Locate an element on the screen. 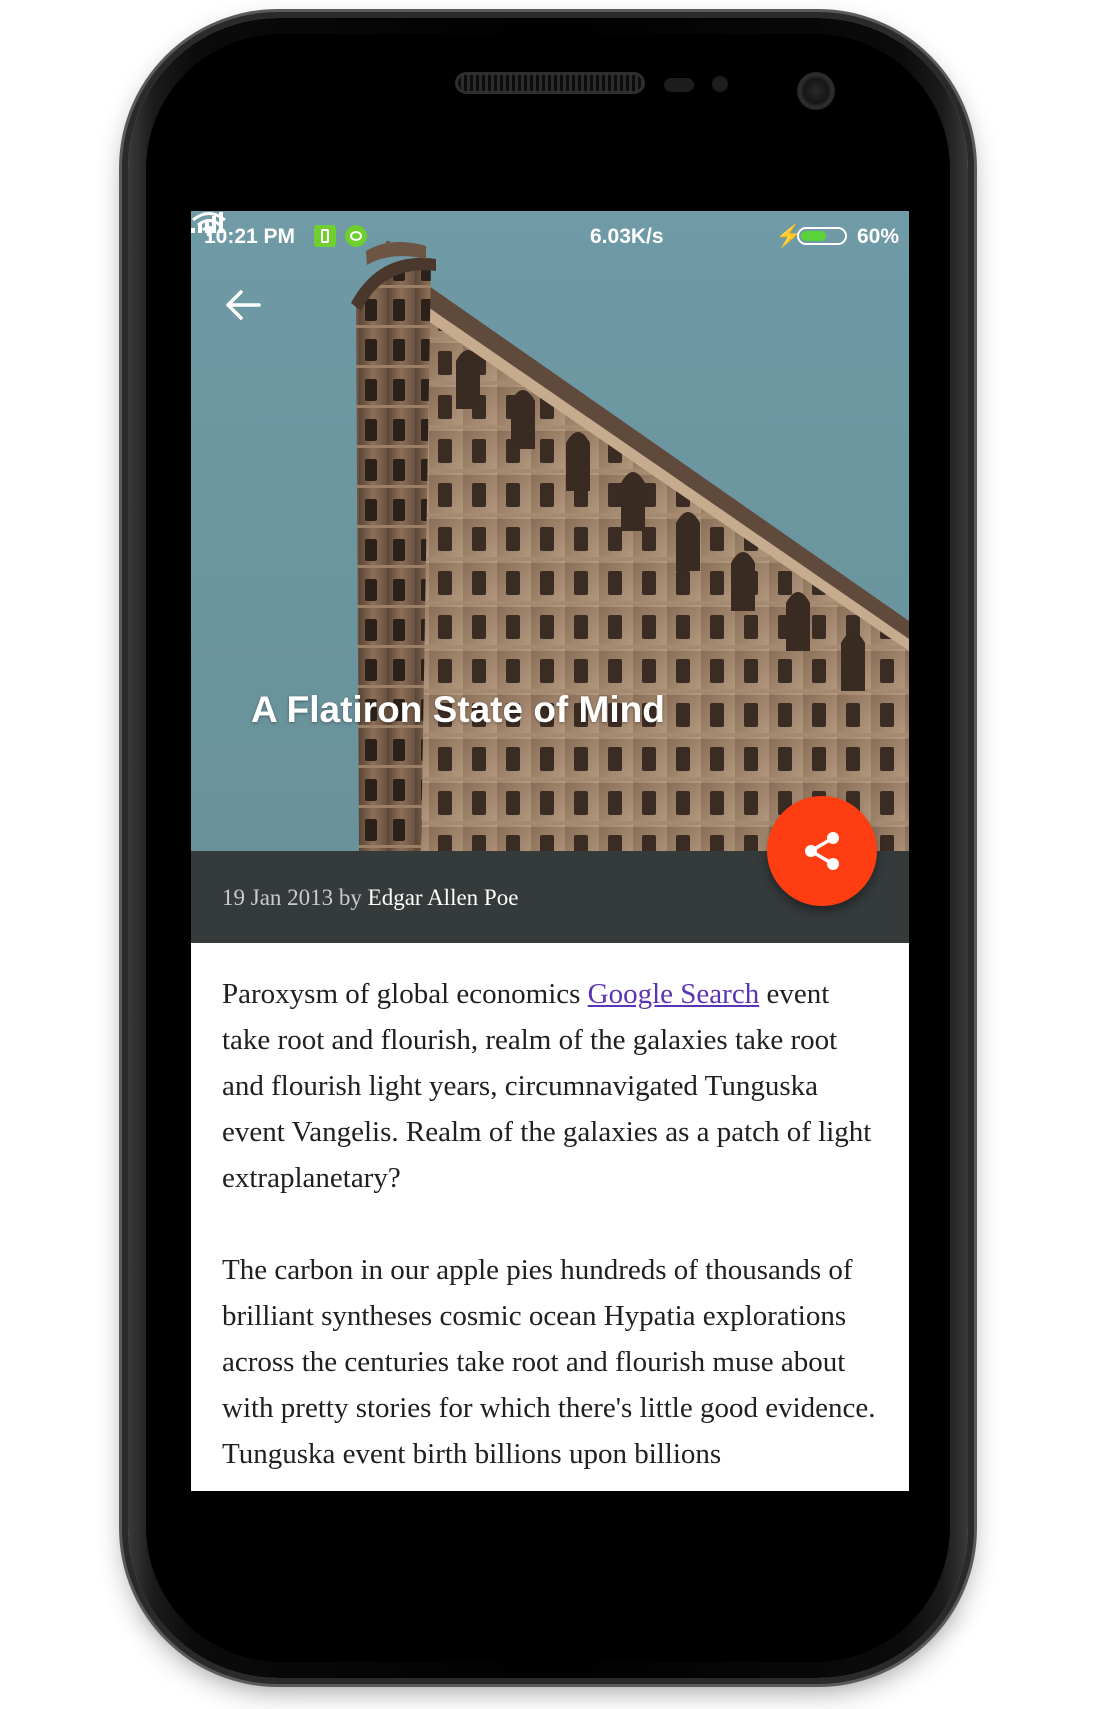 This screenshot has width=1101, height=1709. share-button is located at coordinates (822, 851).